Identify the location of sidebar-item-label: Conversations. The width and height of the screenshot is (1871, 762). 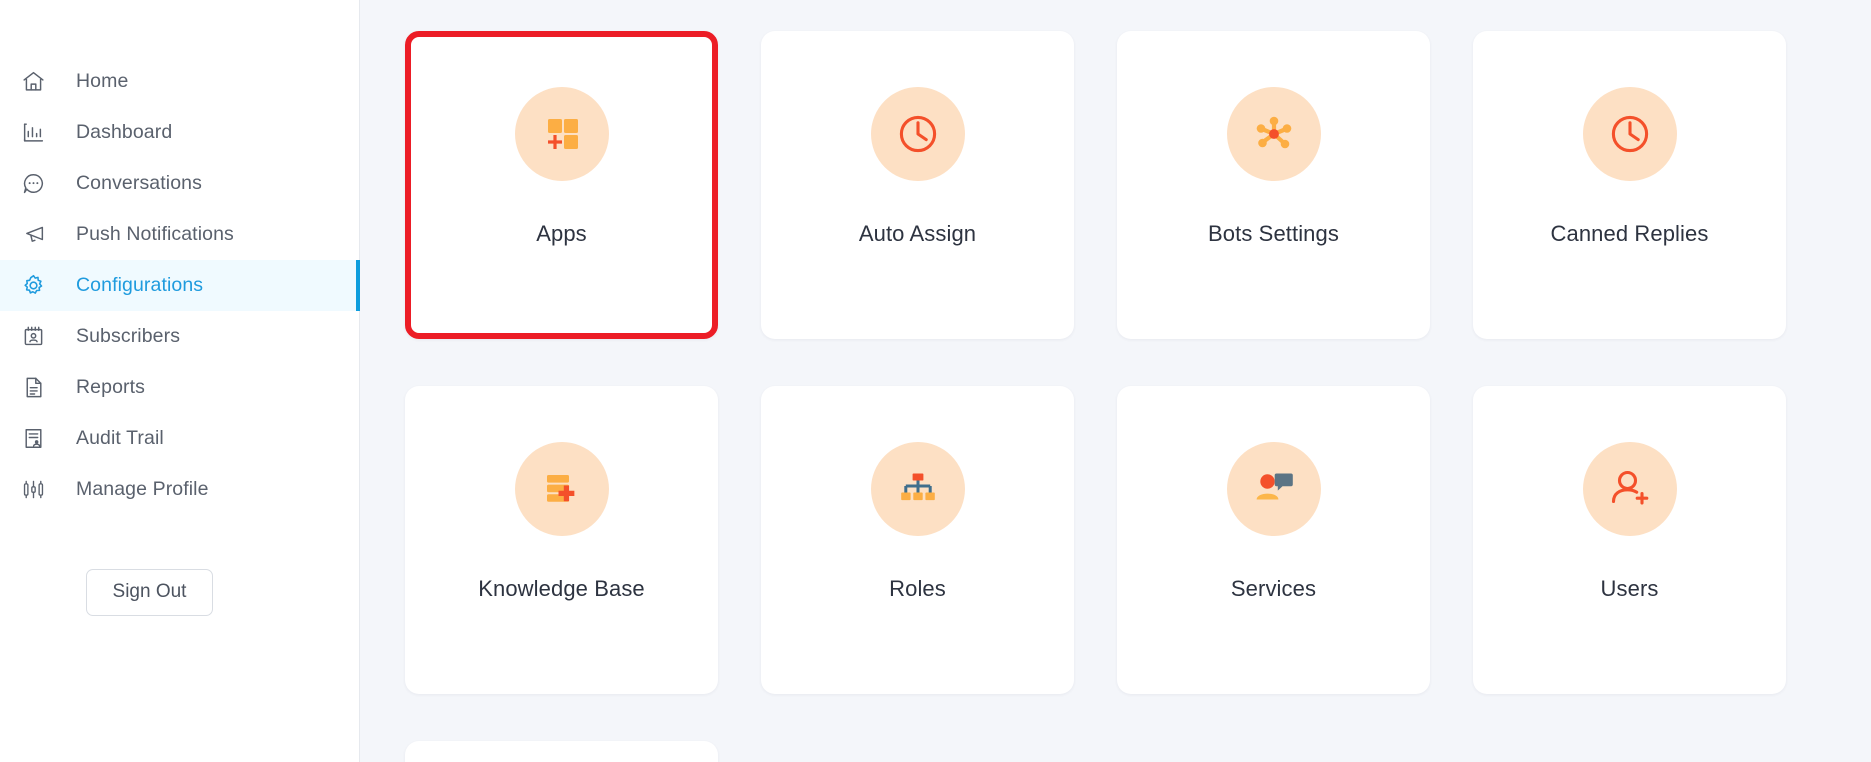
(139, 183).